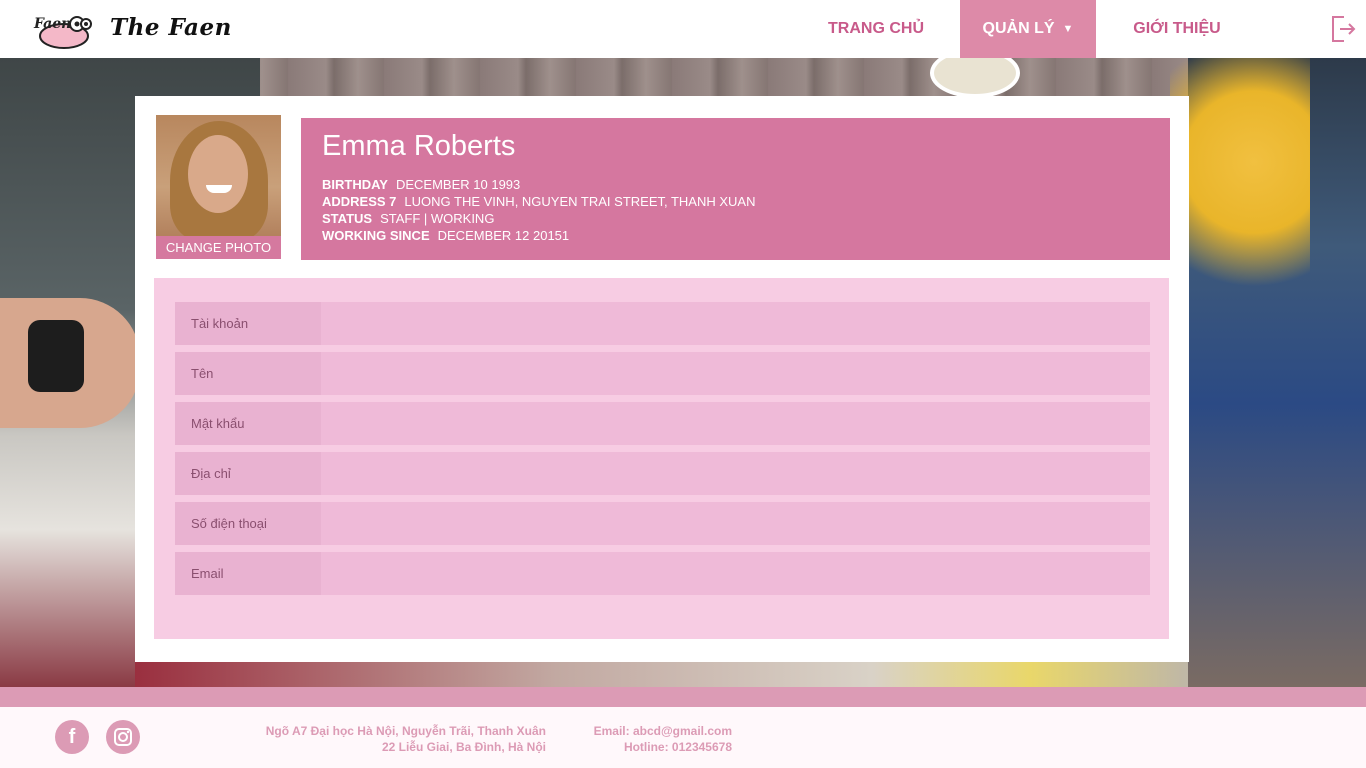  What do you see at coordinates (1343, 29) in the screenshot?
I see `logout-icon` at bounding box center [1343, 29].